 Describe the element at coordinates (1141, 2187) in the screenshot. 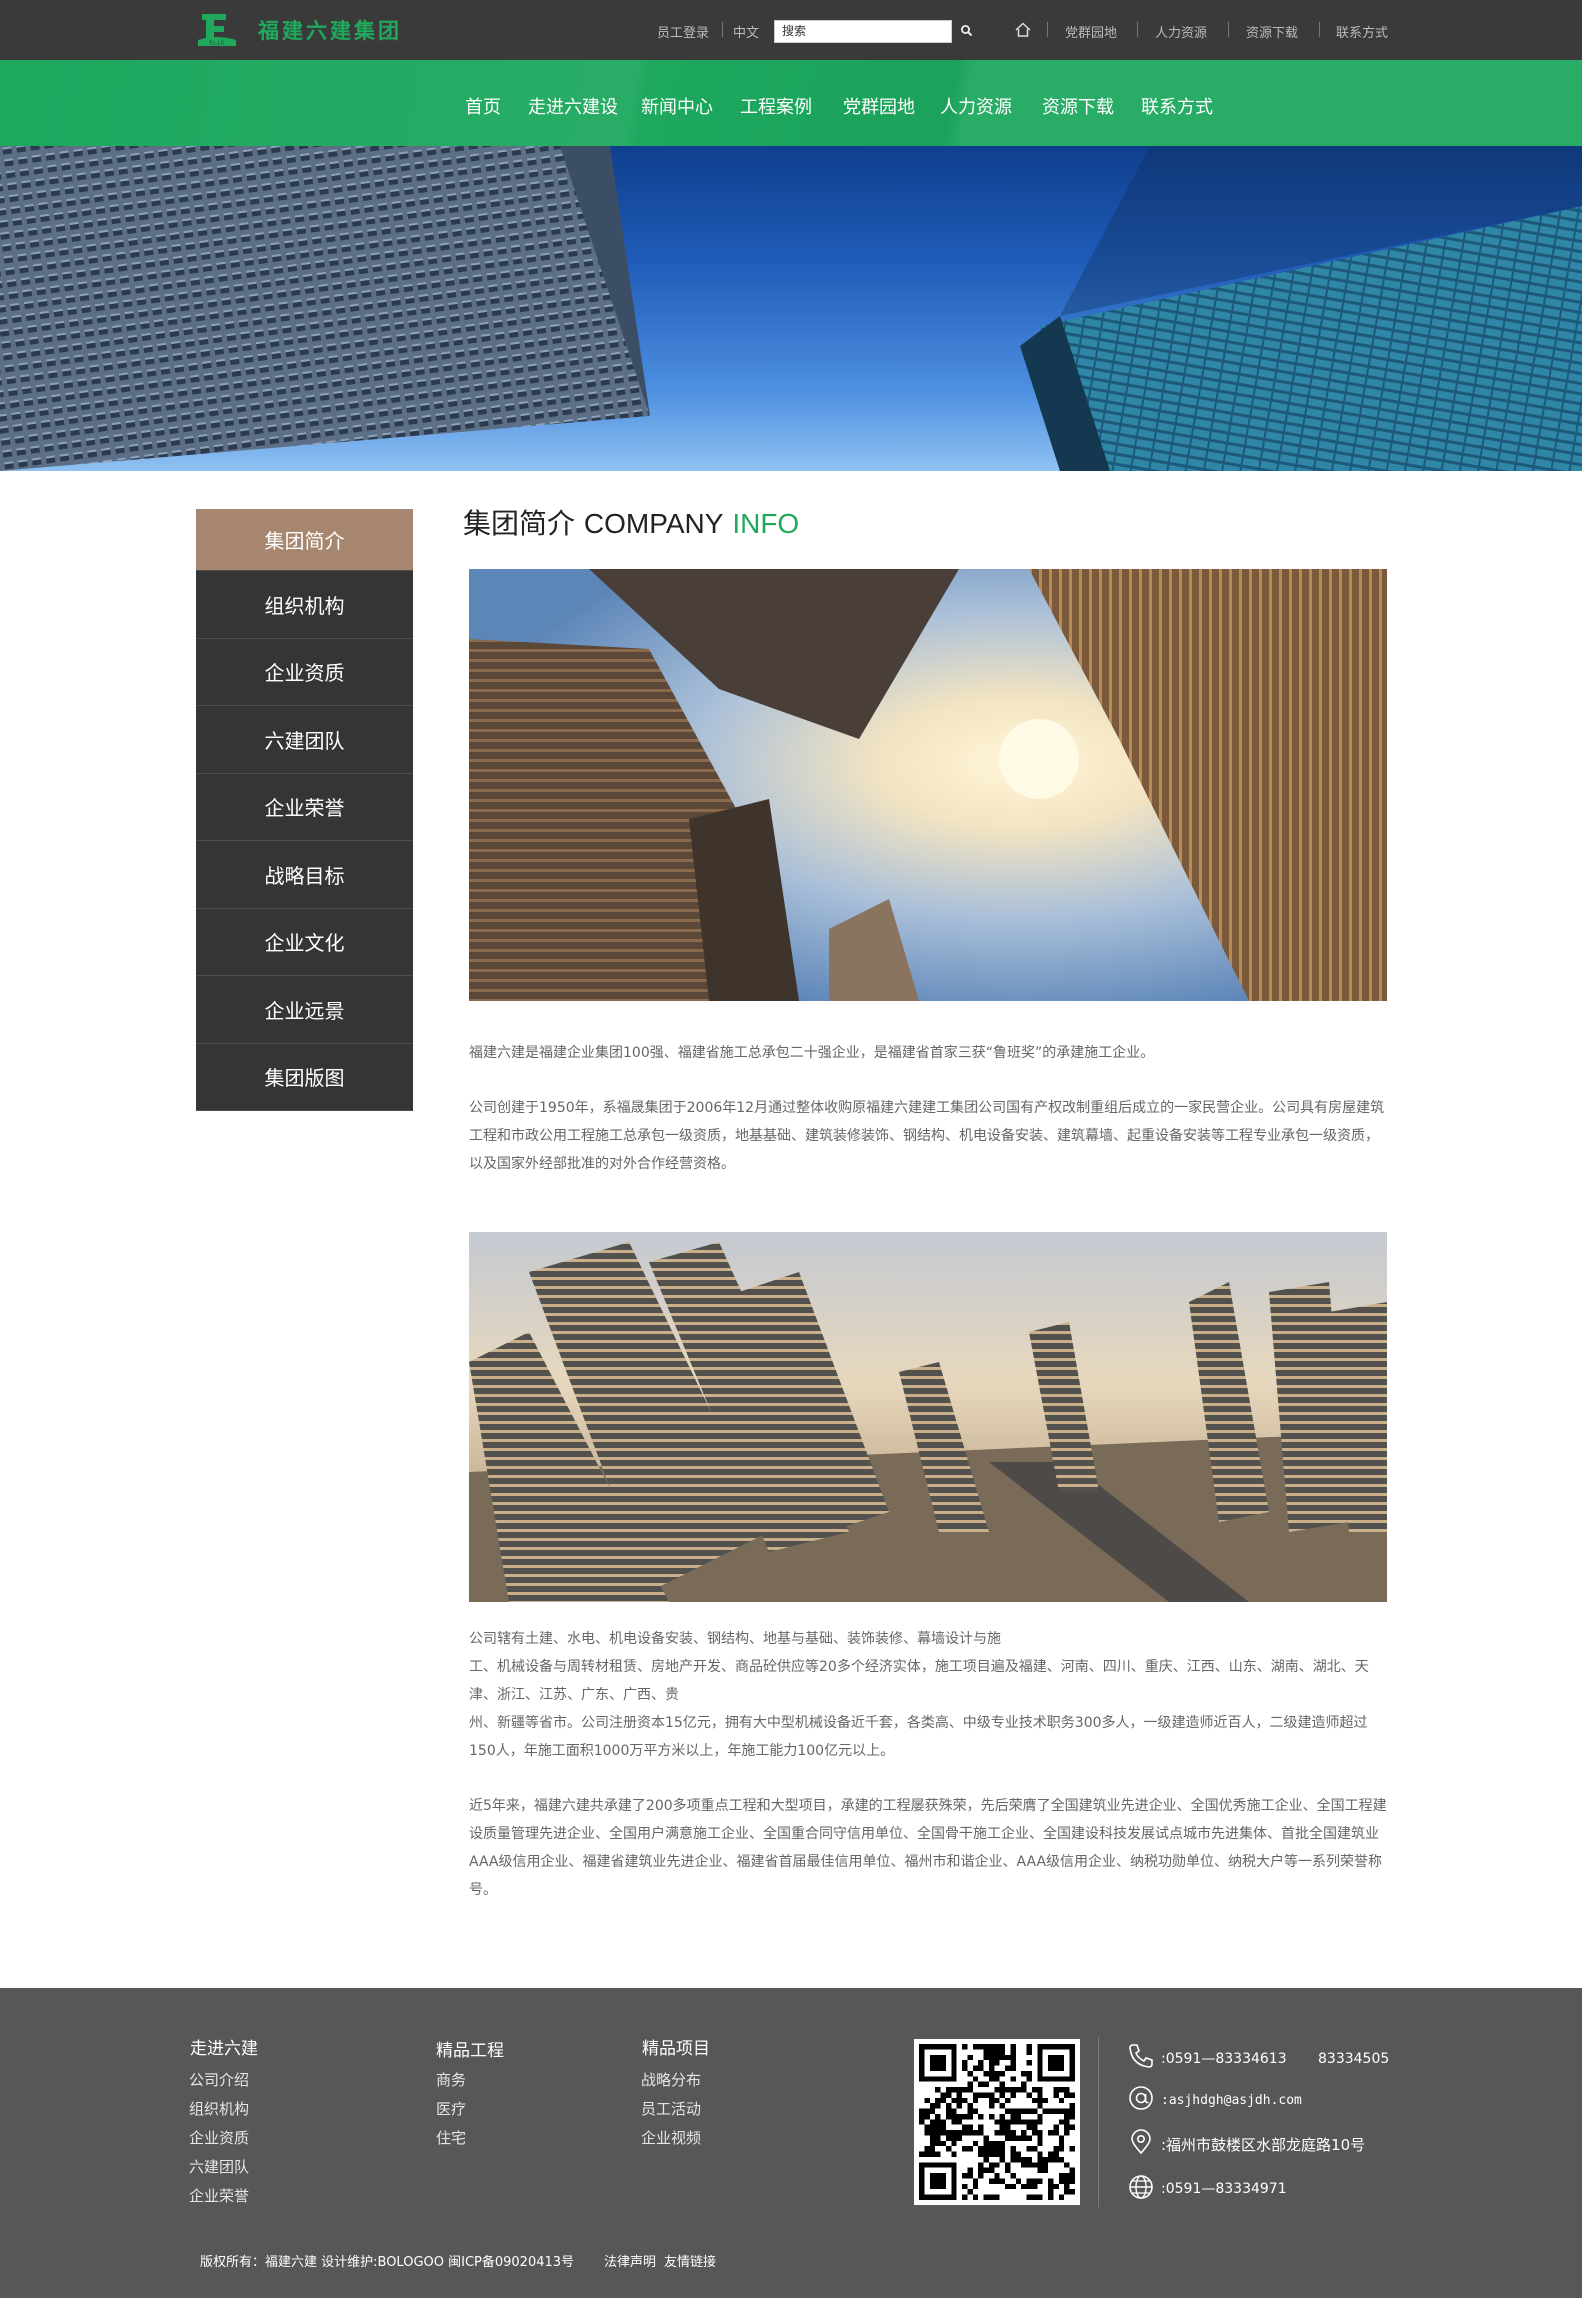

I see `globe-icon` at that location.